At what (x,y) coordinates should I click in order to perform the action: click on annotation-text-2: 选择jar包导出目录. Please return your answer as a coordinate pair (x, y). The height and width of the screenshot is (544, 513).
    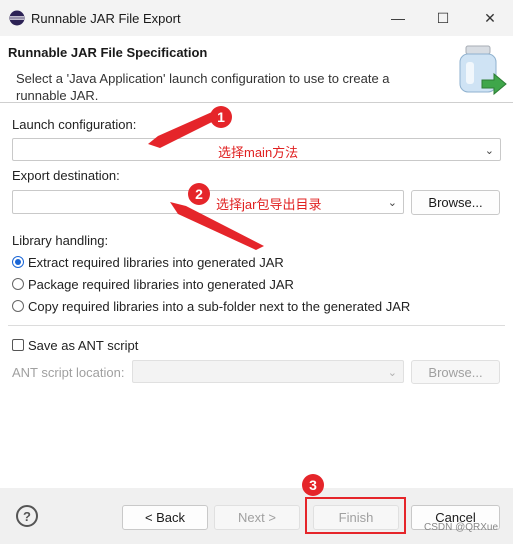
    Looking at the image, I should click on (269, 204).